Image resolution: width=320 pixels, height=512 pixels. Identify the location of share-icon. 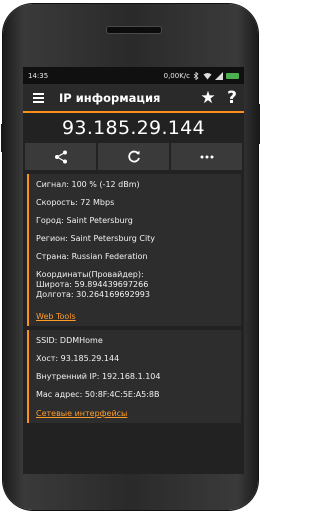
(60, 156).